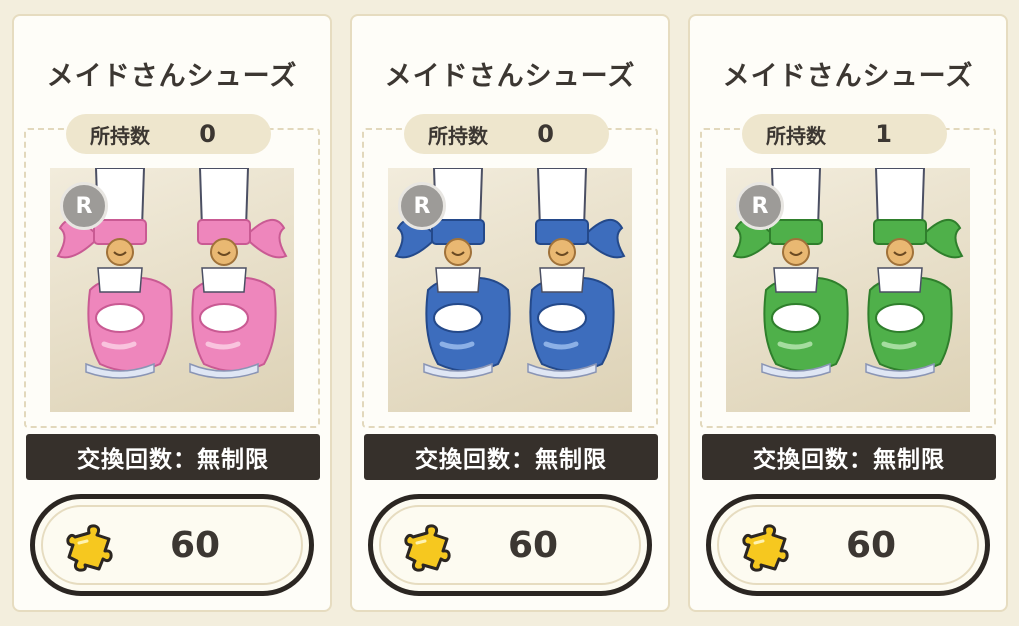 This screenshot has height=626, width=1019. What do you see at coordinates (844, 134) in the screenshot?
I see `owned-count-pill: 所持数 1` at bounding box center [844, 134].